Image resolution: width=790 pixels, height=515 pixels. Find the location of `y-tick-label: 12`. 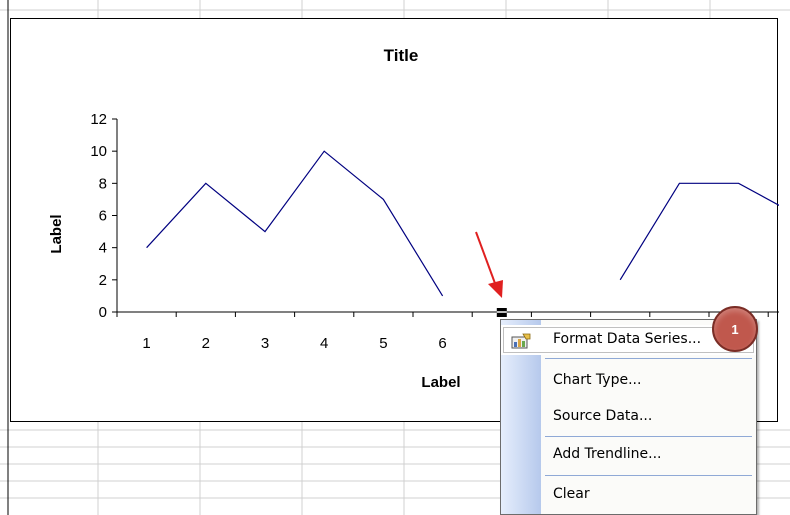

y-tick-label: 12 is located at coordinates (98, 119).